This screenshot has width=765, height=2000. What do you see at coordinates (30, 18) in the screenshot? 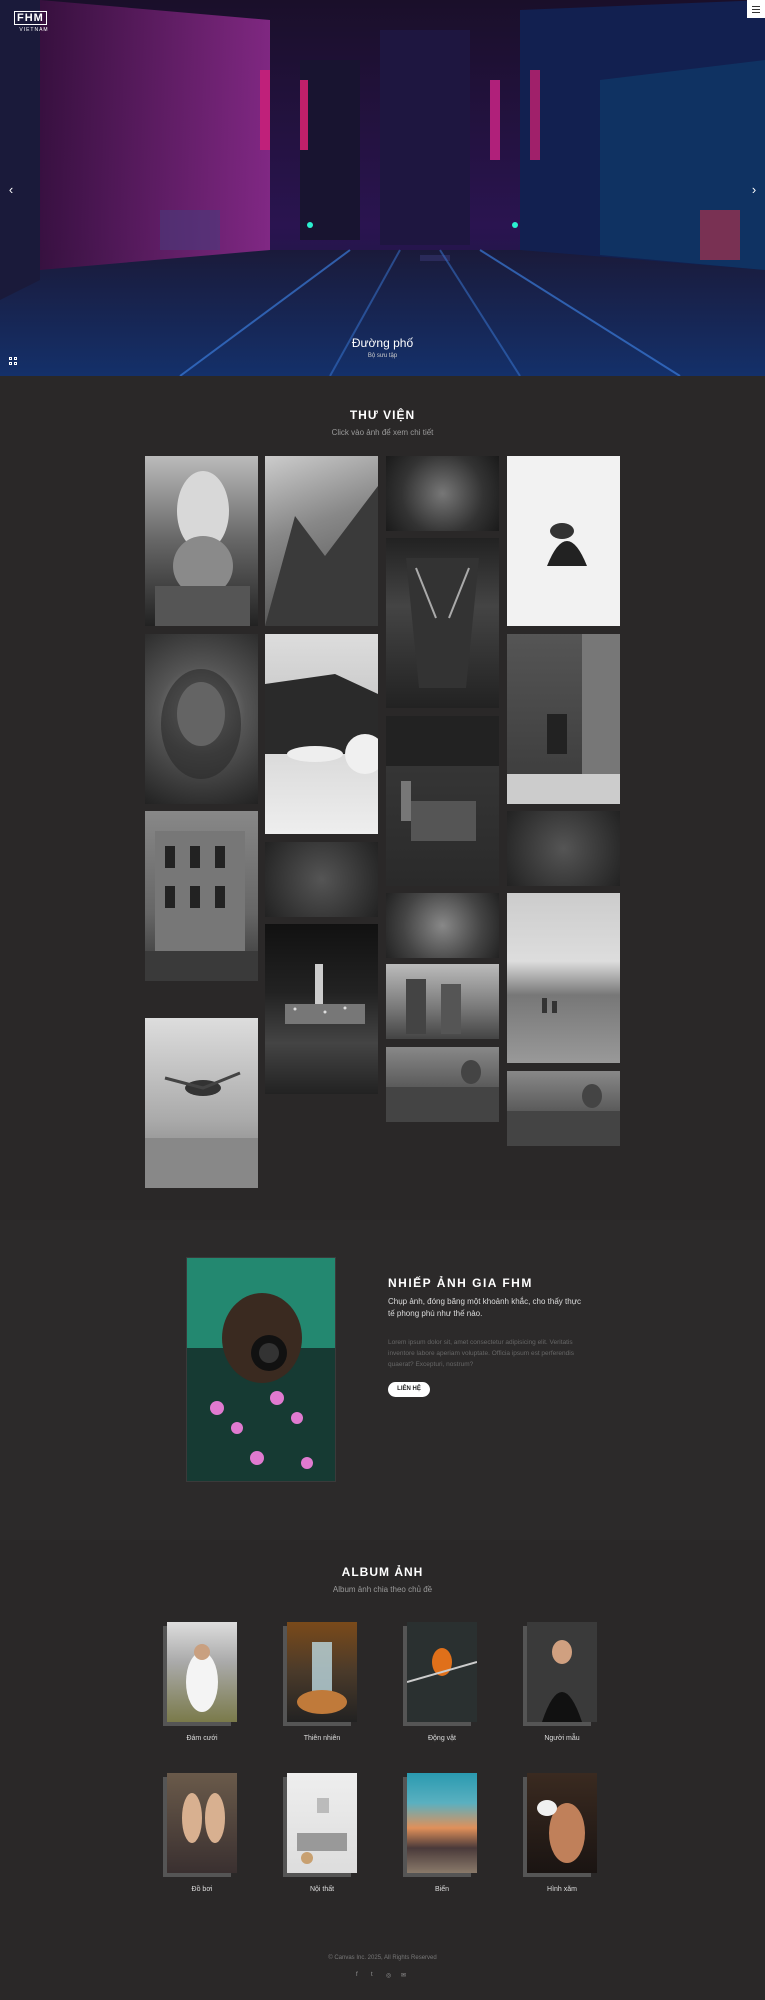
I see `logo-text: FHM` at bounding box center [30, 18].